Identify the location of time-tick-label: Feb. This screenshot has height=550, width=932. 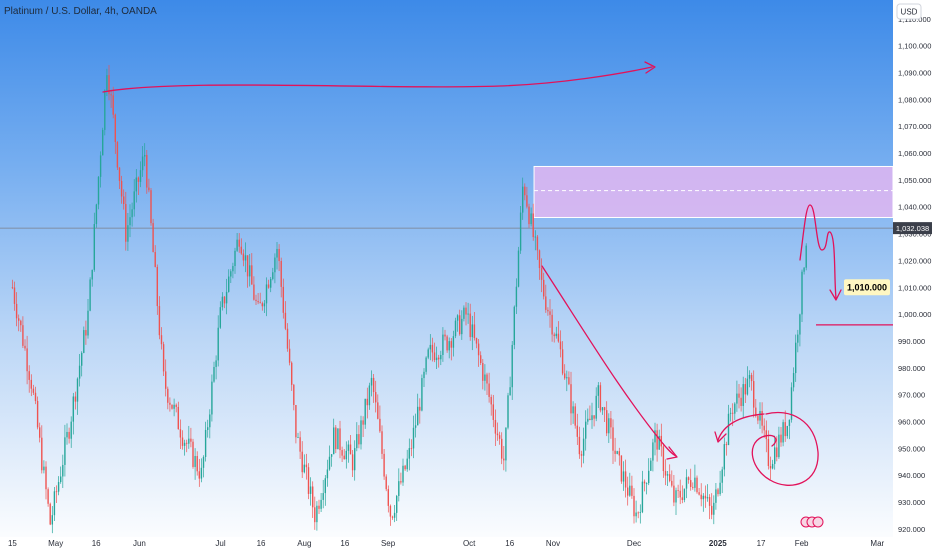
(802, 543).